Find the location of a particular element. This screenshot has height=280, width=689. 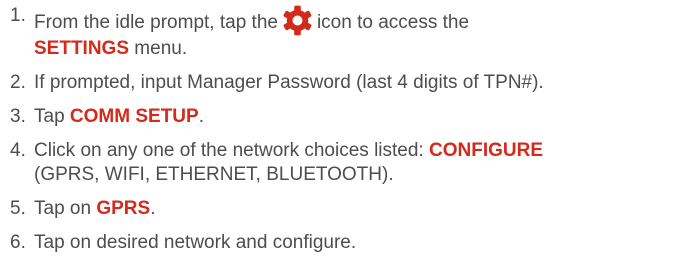

settings-menu-label: SETTINGS is located at coordinates (82, 48).